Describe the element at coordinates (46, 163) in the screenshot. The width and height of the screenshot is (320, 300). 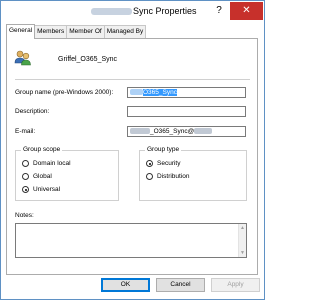
I see `scope-domain-local: Domain local` at that location.